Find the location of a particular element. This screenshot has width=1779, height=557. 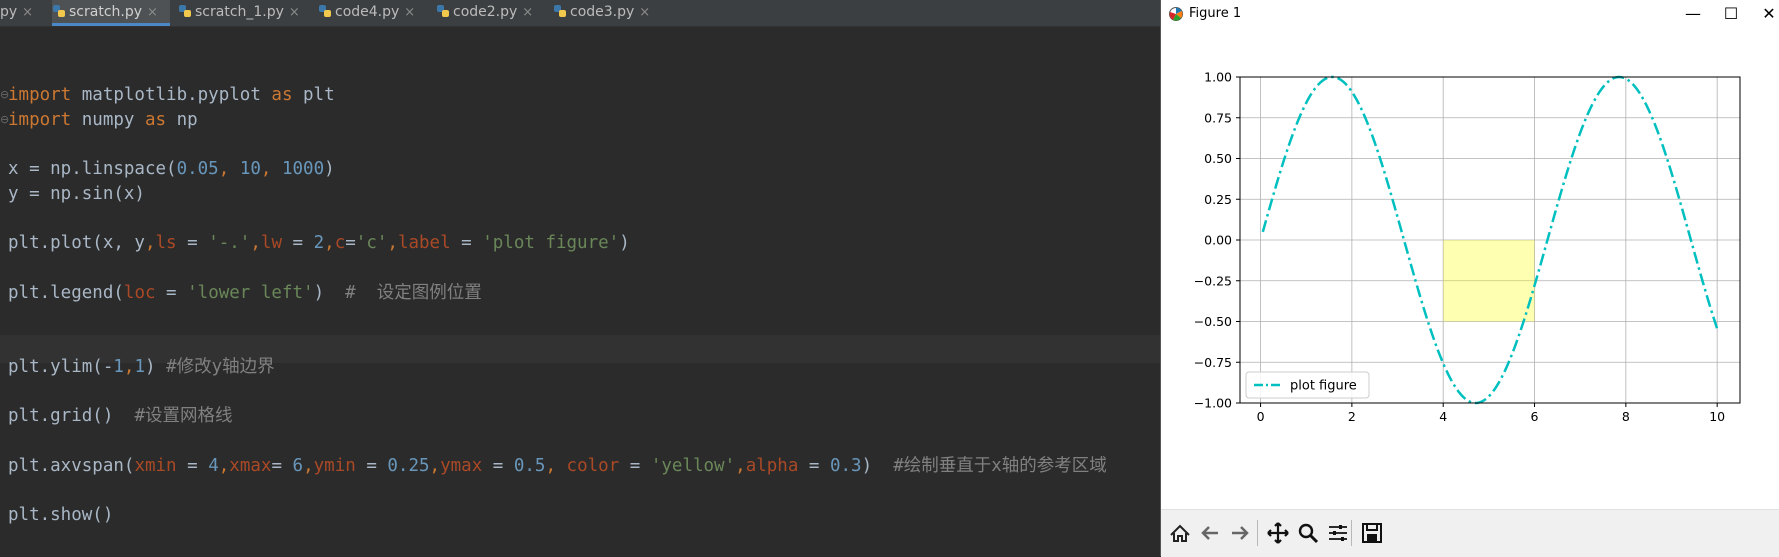

zoom-icon is located at coordinates (1308, 533).